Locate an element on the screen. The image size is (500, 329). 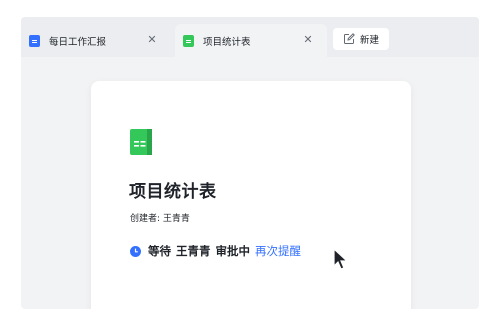
doc-icon is located at coordinates (34, 40).